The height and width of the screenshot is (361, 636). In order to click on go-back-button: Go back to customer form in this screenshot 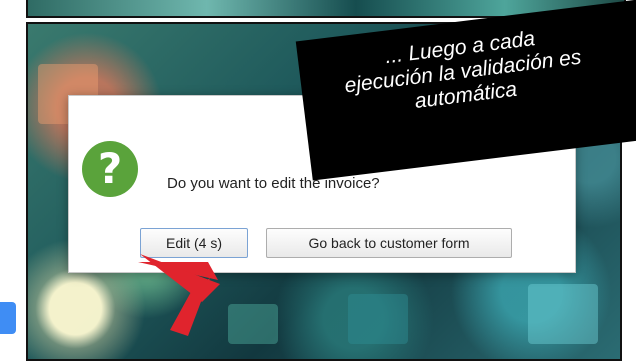, I will do `click(389, 243)`.